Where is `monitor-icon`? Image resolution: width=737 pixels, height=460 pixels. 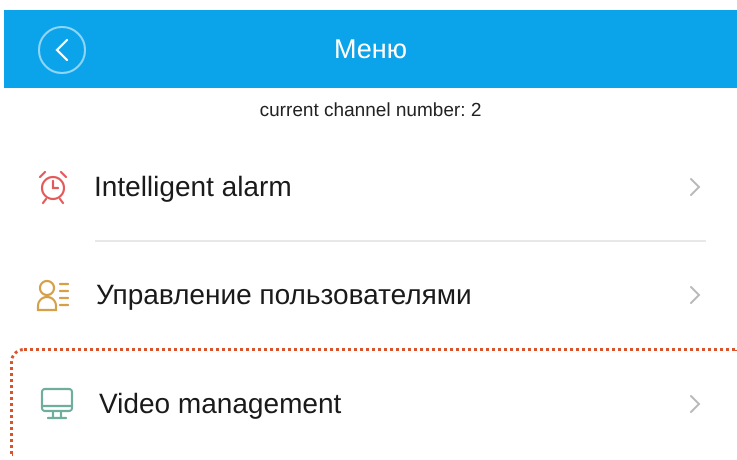
monitor-icon is located at coordinates (57, 404).